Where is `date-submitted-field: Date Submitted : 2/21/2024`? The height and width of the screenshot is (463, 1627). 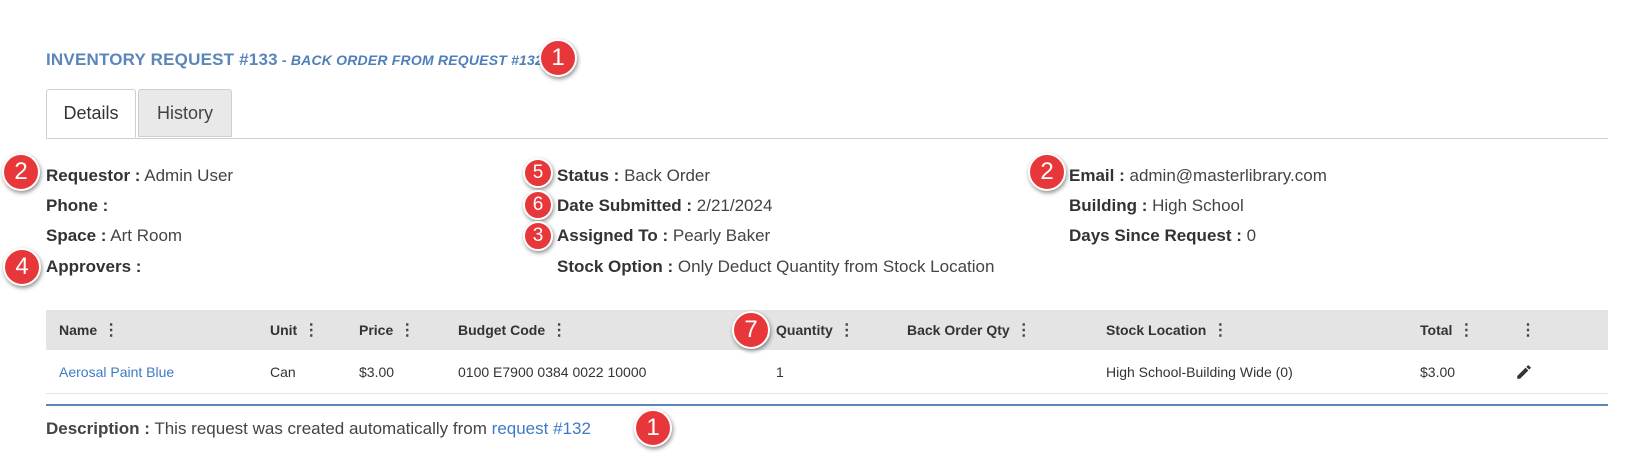 date-submitted-field: Date Submitted : 2/21/2024 is located at coordinates (664, 206).